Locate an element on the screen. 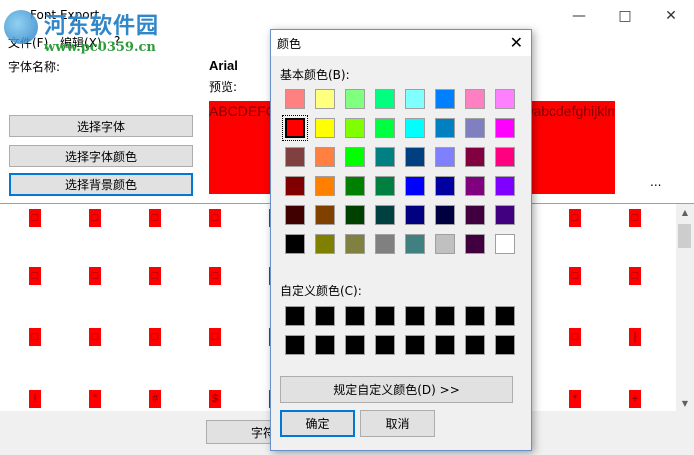  define-custom-colors-button: 规定自定义颜色(D) >> is located at coordinates (396, 389).